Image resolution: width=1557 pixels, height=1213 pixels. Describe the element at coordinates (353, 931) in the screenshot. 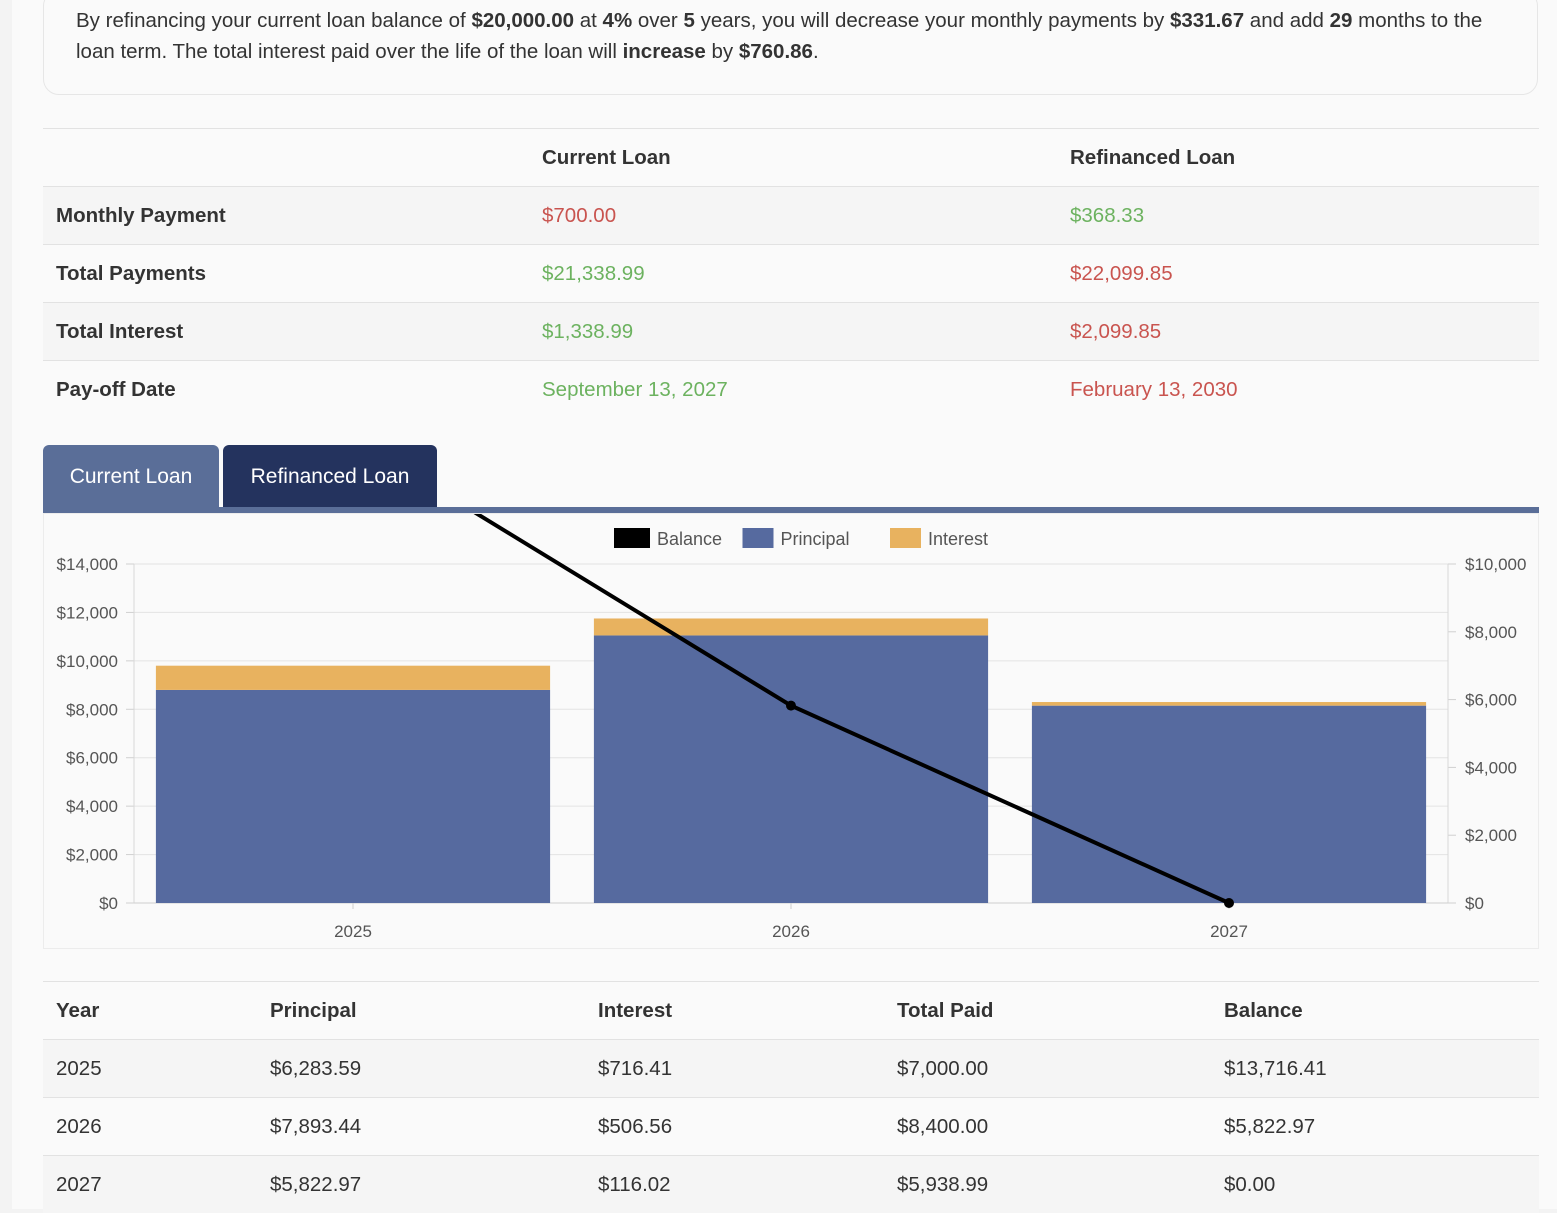

I see `x-tick-label: 2025` at that location.